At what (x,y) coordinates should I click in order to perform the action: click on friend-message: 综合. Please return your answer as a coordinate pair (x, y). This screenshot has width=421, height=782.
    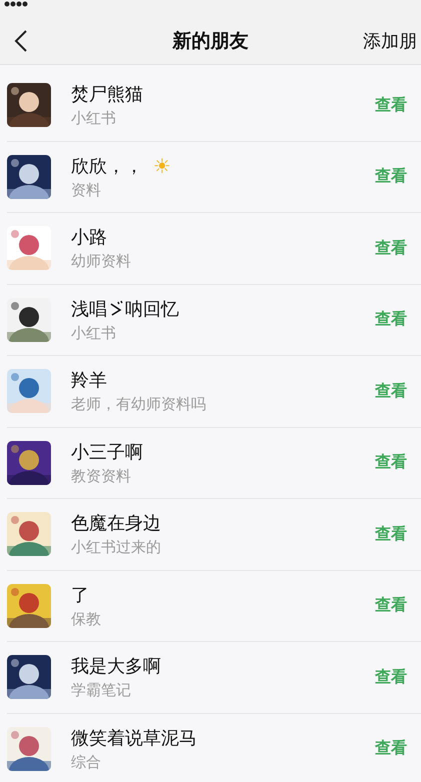
    Looking at the image, I should click on (86, 762).